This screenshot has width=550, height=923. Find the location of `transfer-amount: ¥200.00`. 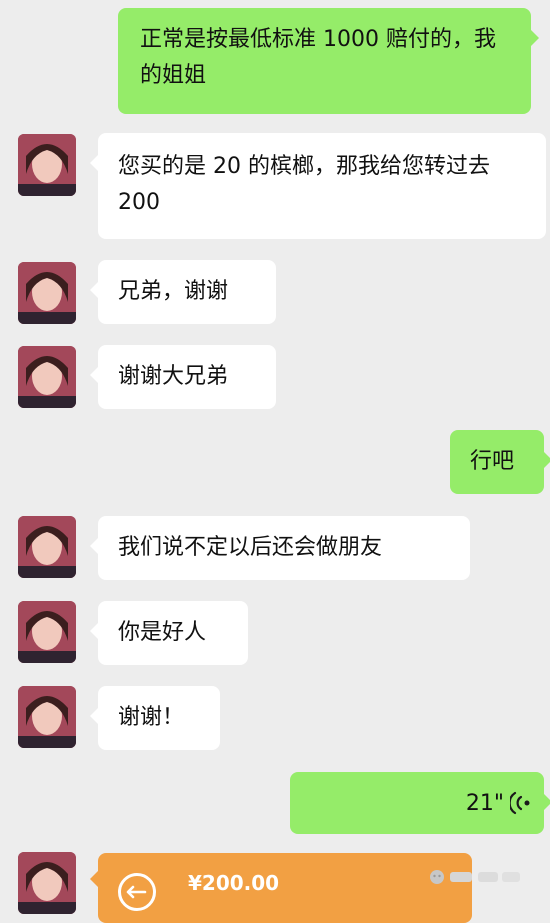

transfer-amount: ¥200.00 is located at coordinates (234, 883).